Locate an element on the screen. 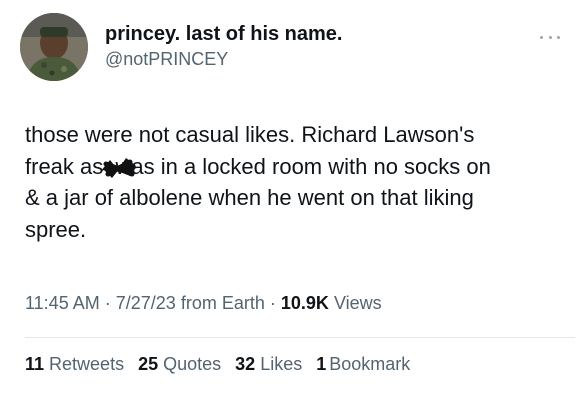  quotes-label: Quotes is located at coordinates (192, 364).